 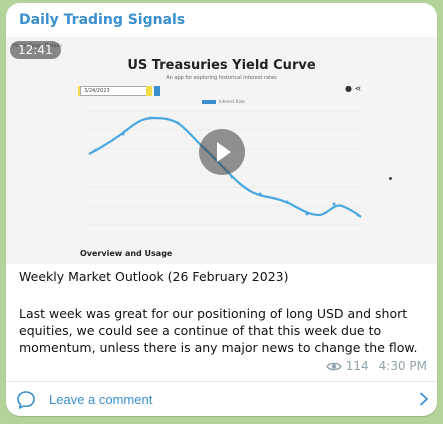 I want to click on play-icon, so click(x=222, y=152).